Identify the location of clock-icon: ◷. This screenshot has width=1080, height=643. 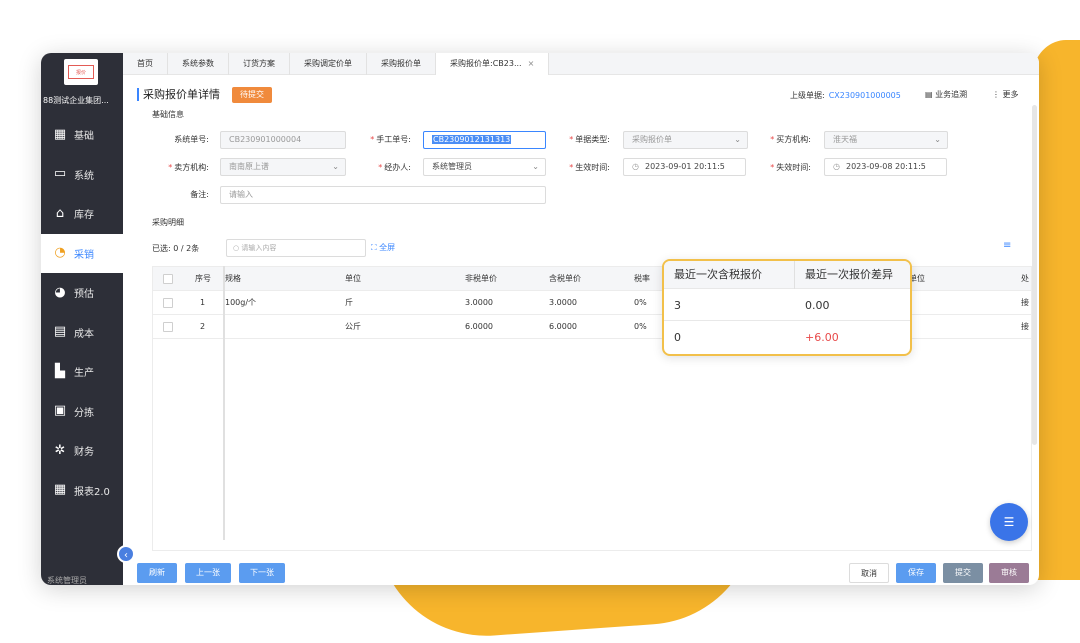
(635, 166).